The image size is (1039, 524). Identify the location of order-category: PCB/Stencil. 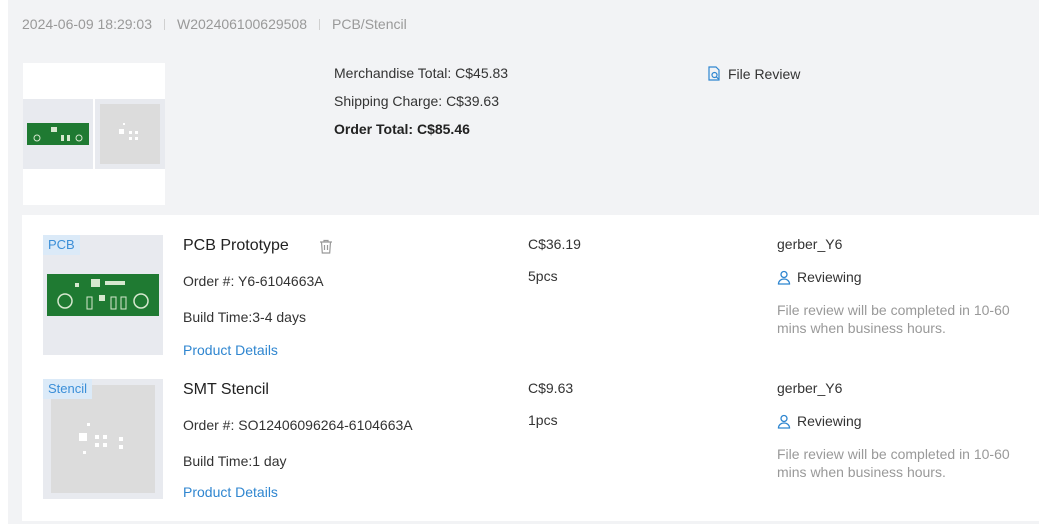
(369, 24).